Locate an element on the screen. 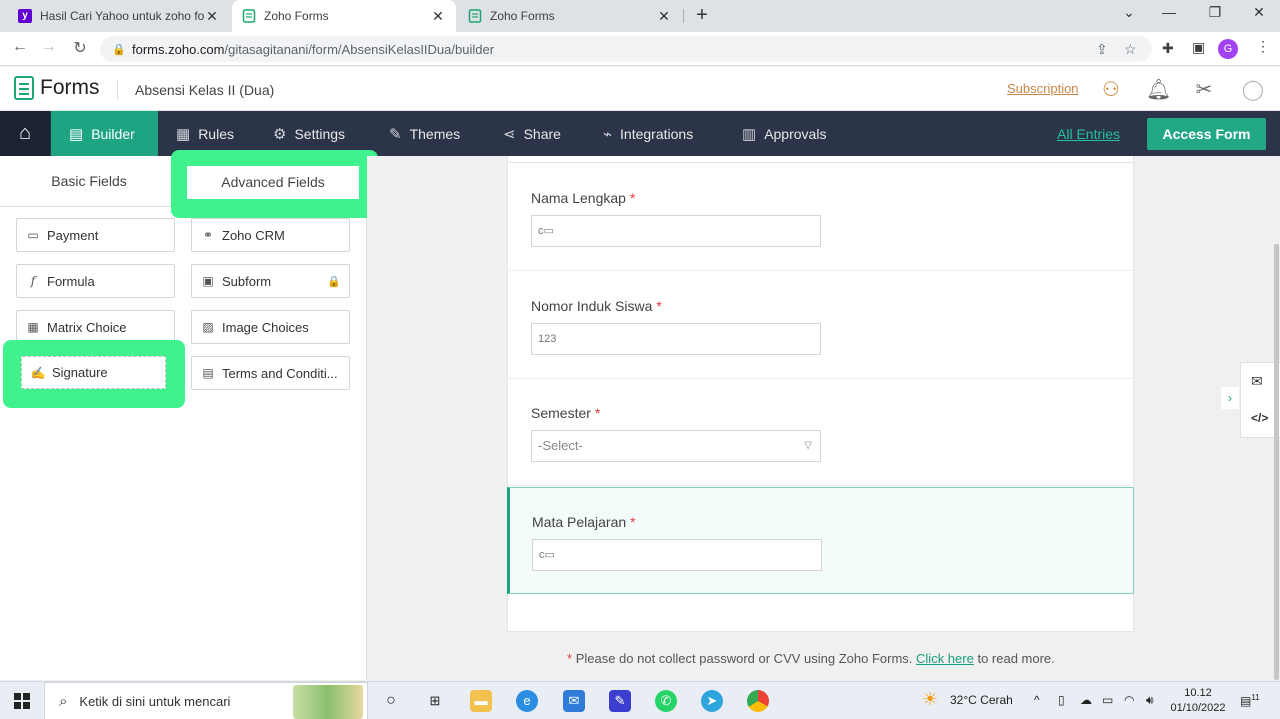 The height and width of the screenshot is (719, 1280). share-icon: ⋖ is located at coordinates (509, 134).